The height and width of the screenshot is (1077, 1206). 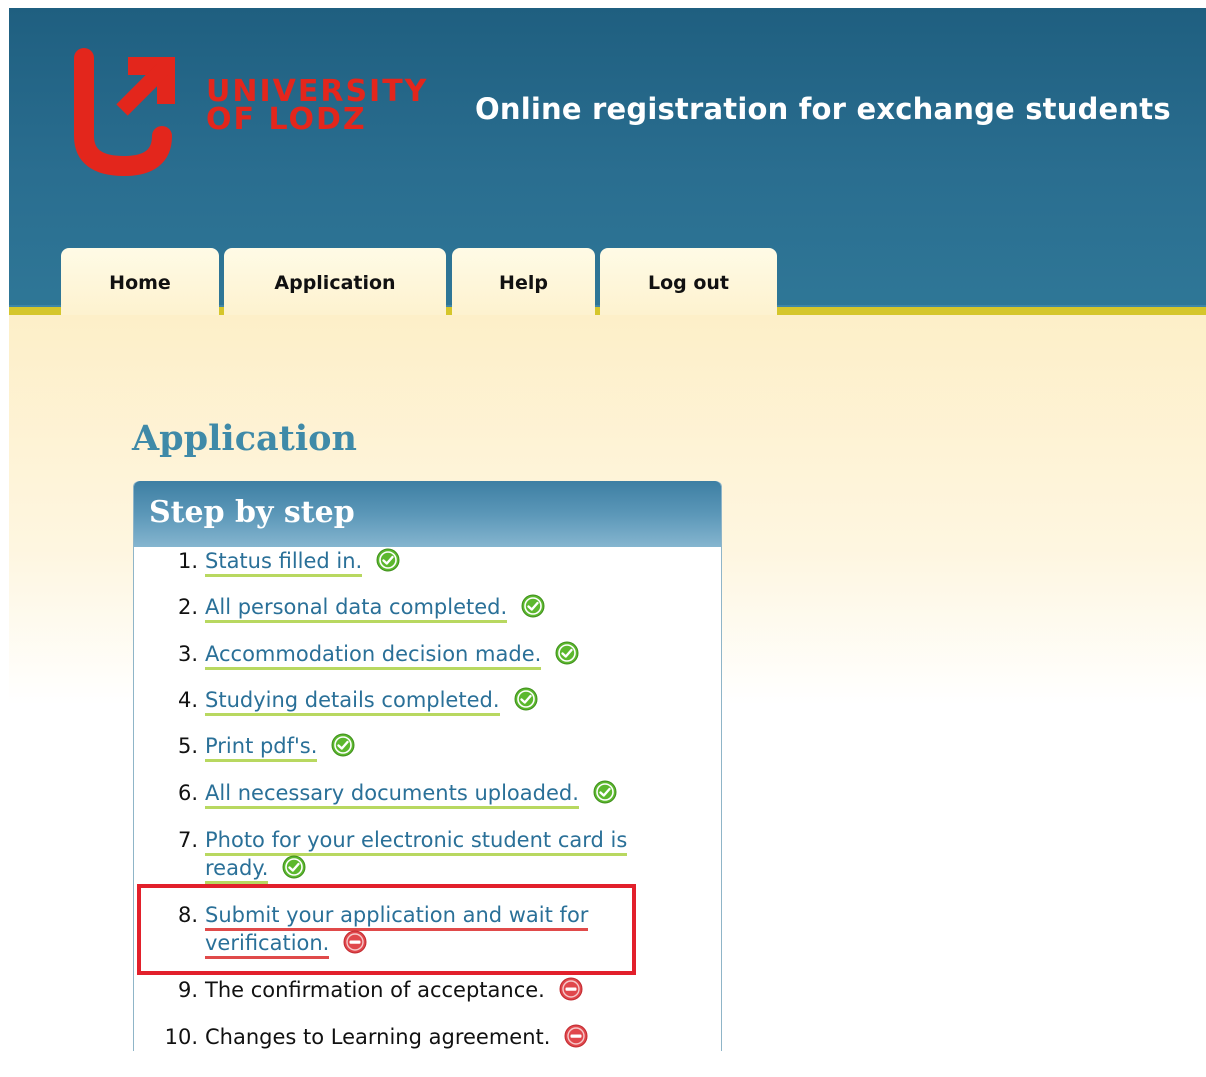 I want to click on list-item: 10. Changes to Learning agreement., so click(x=376, y=1037).